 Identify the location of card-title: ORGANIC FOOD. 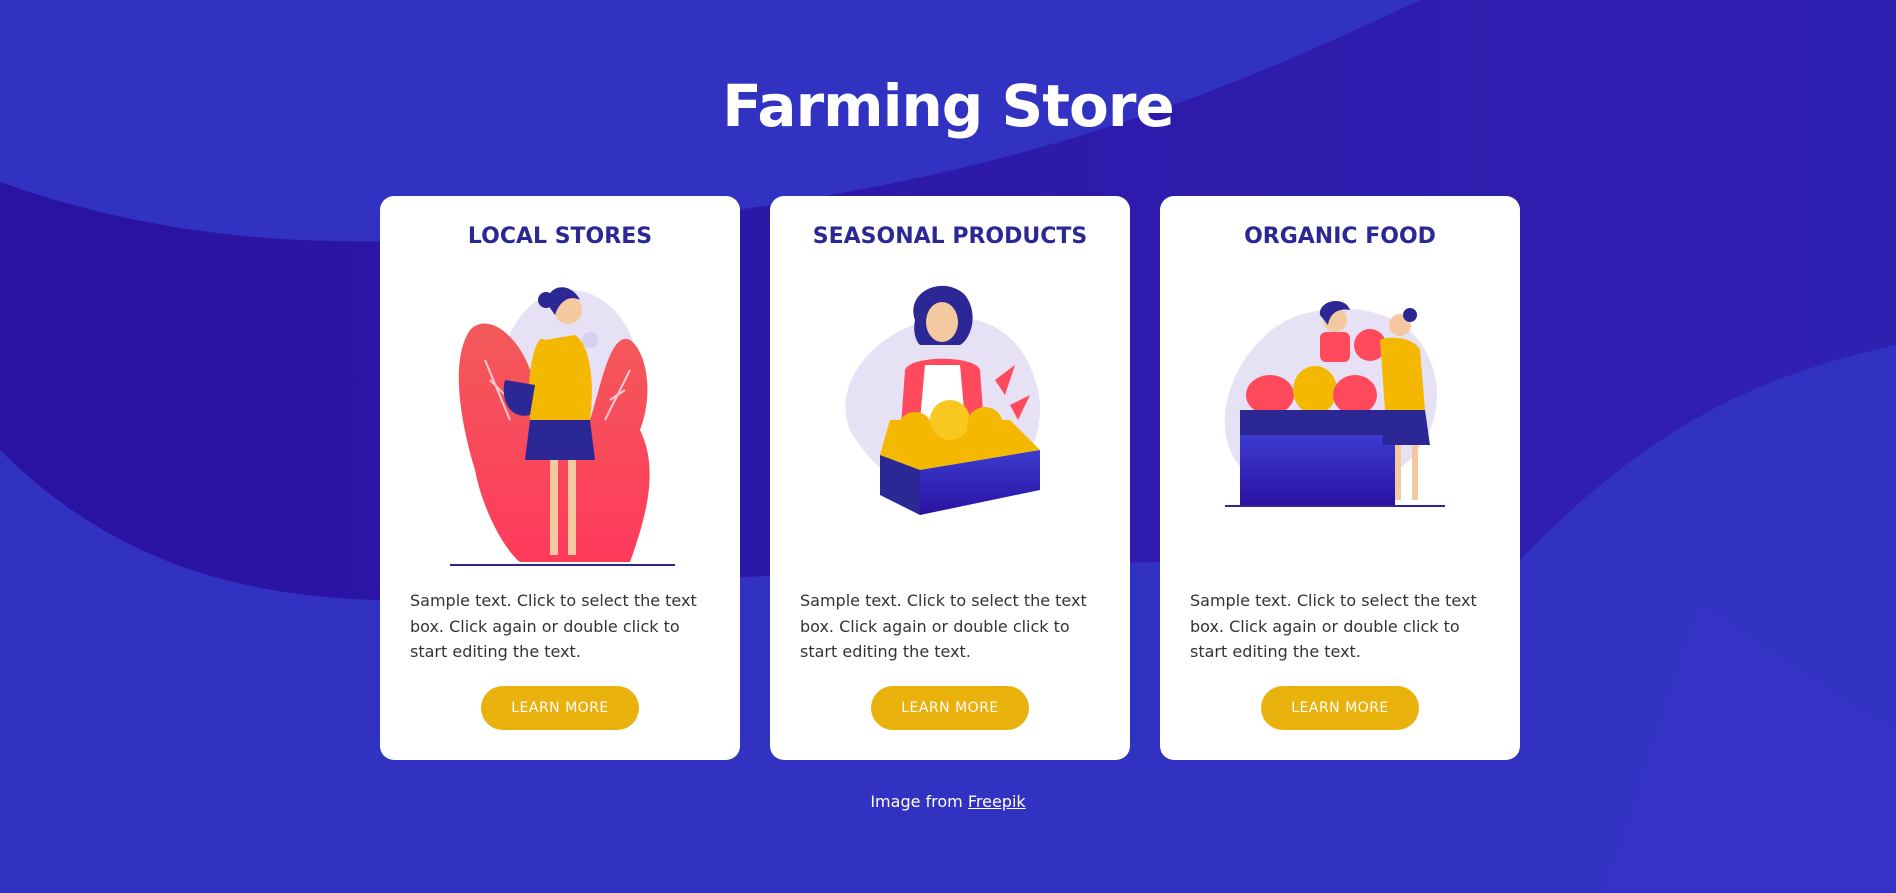
(1340, 236).